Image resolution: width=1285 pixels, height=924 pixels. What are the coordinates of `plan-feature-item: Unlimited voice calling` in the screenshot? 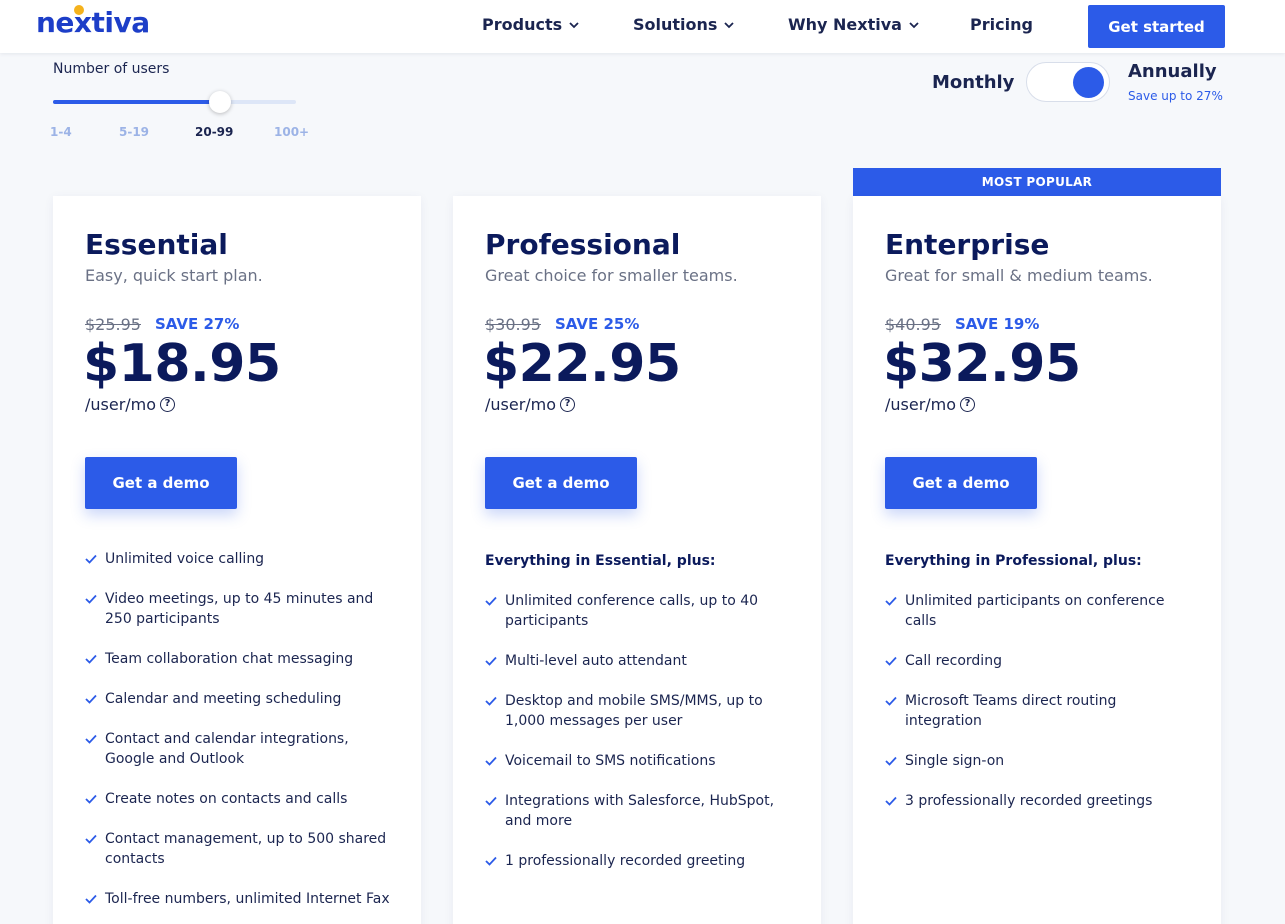 It's located at (240, 559).